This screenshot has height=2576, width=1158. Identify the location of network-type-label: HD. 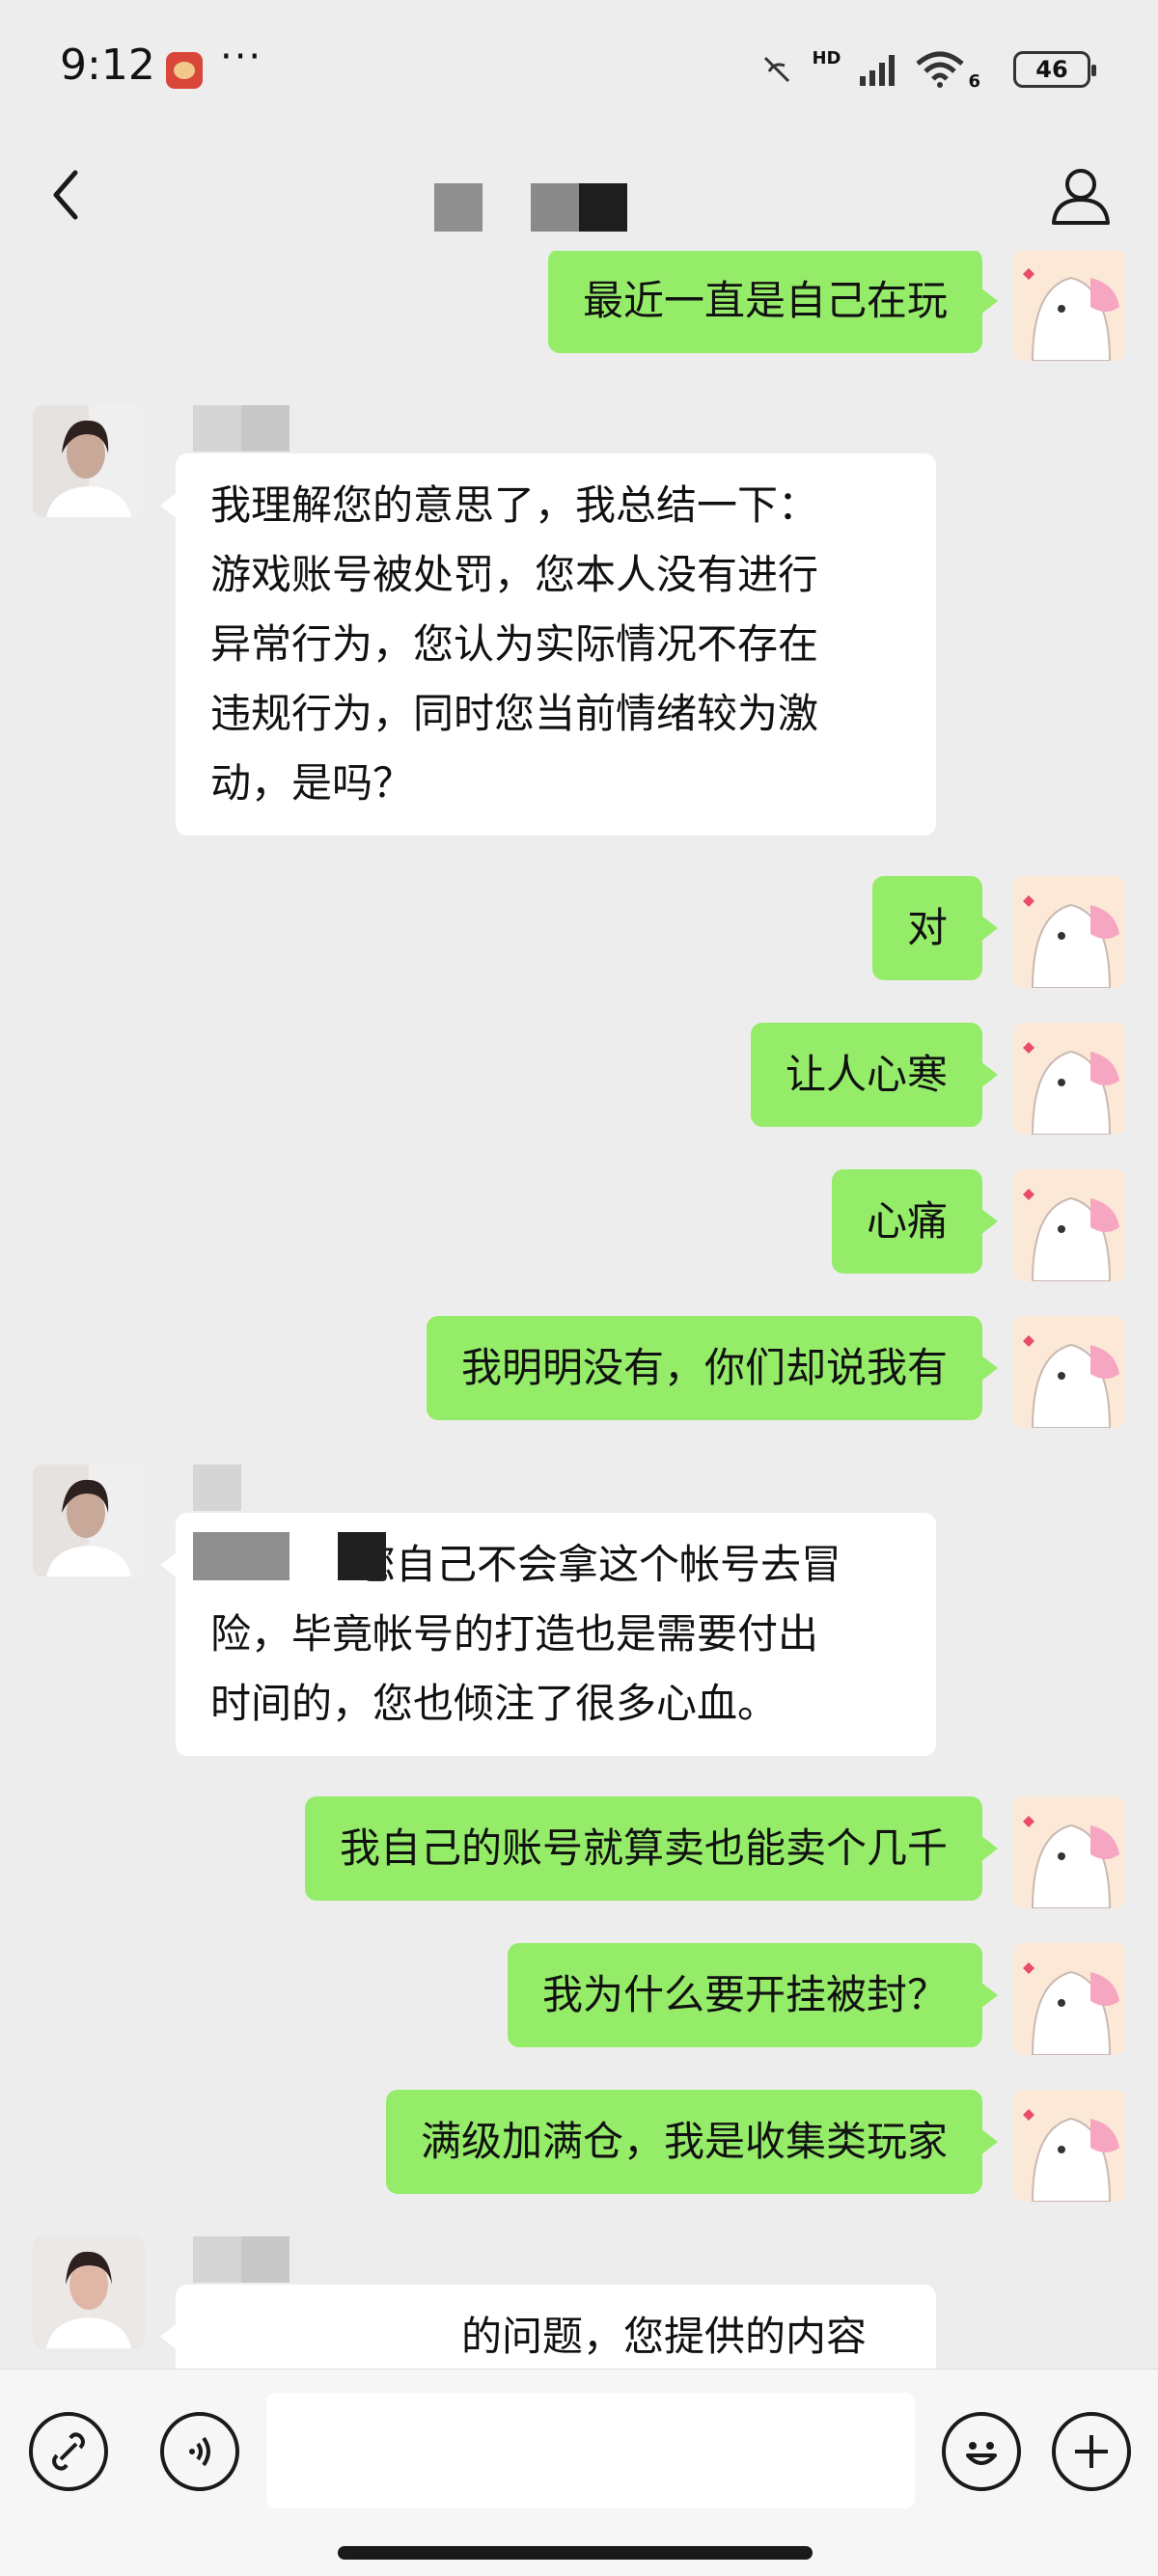
(826, 58).